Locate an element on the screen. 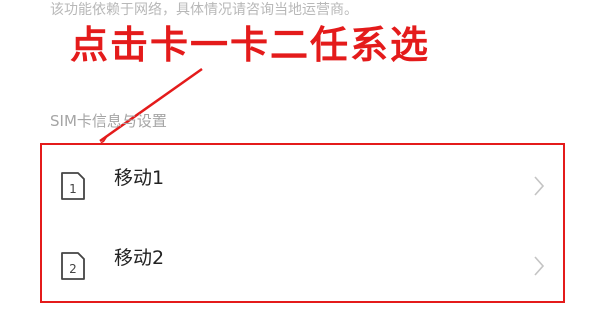  sim-card-icon: 1 is located at coordinates (73, 186).